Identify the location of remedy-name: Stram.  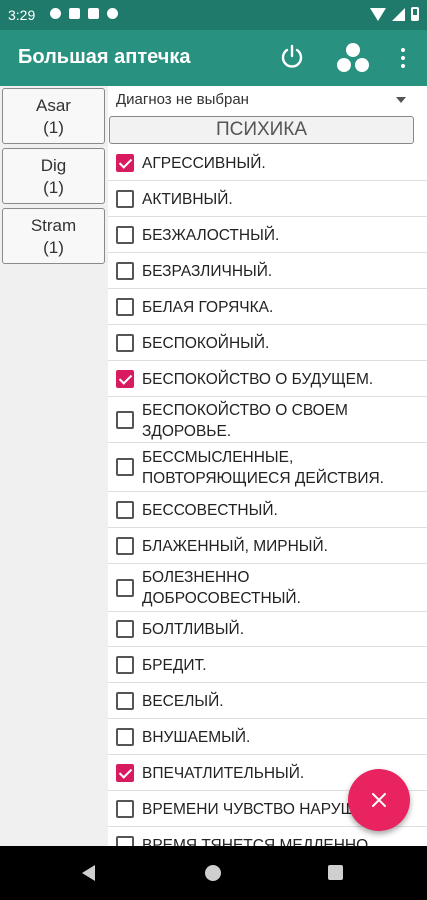
(53, 225).